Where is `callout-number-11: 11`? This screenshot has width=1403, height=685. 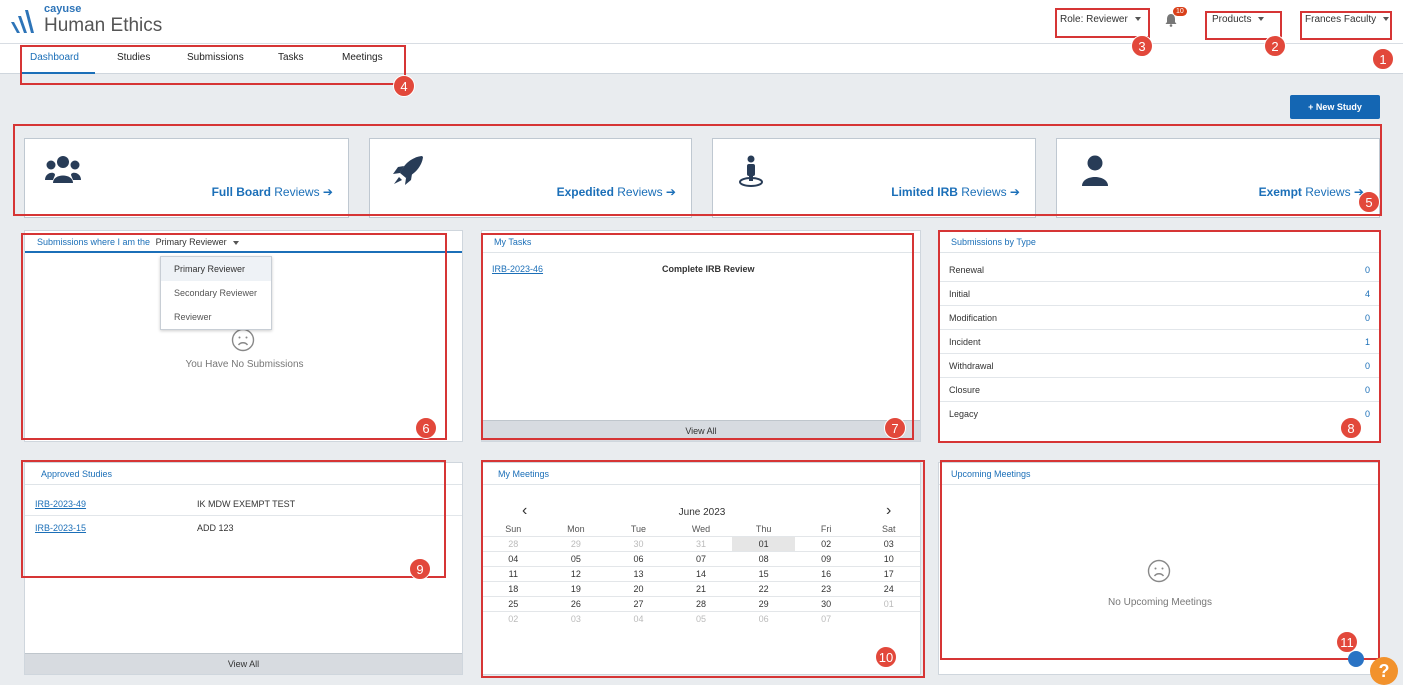 callout-number-11: 11 is located at coordinates (1347, 642).